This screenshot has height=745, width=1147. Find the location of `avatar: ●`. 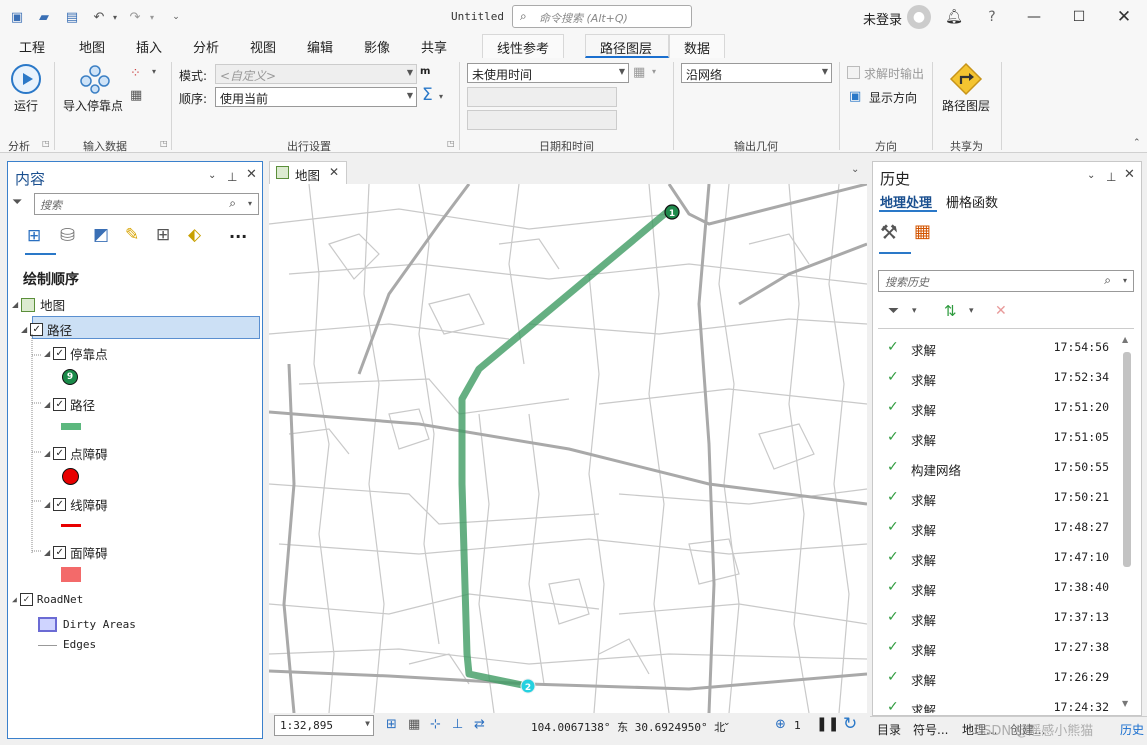

avatar: ● is located at coordinates (919, 17).